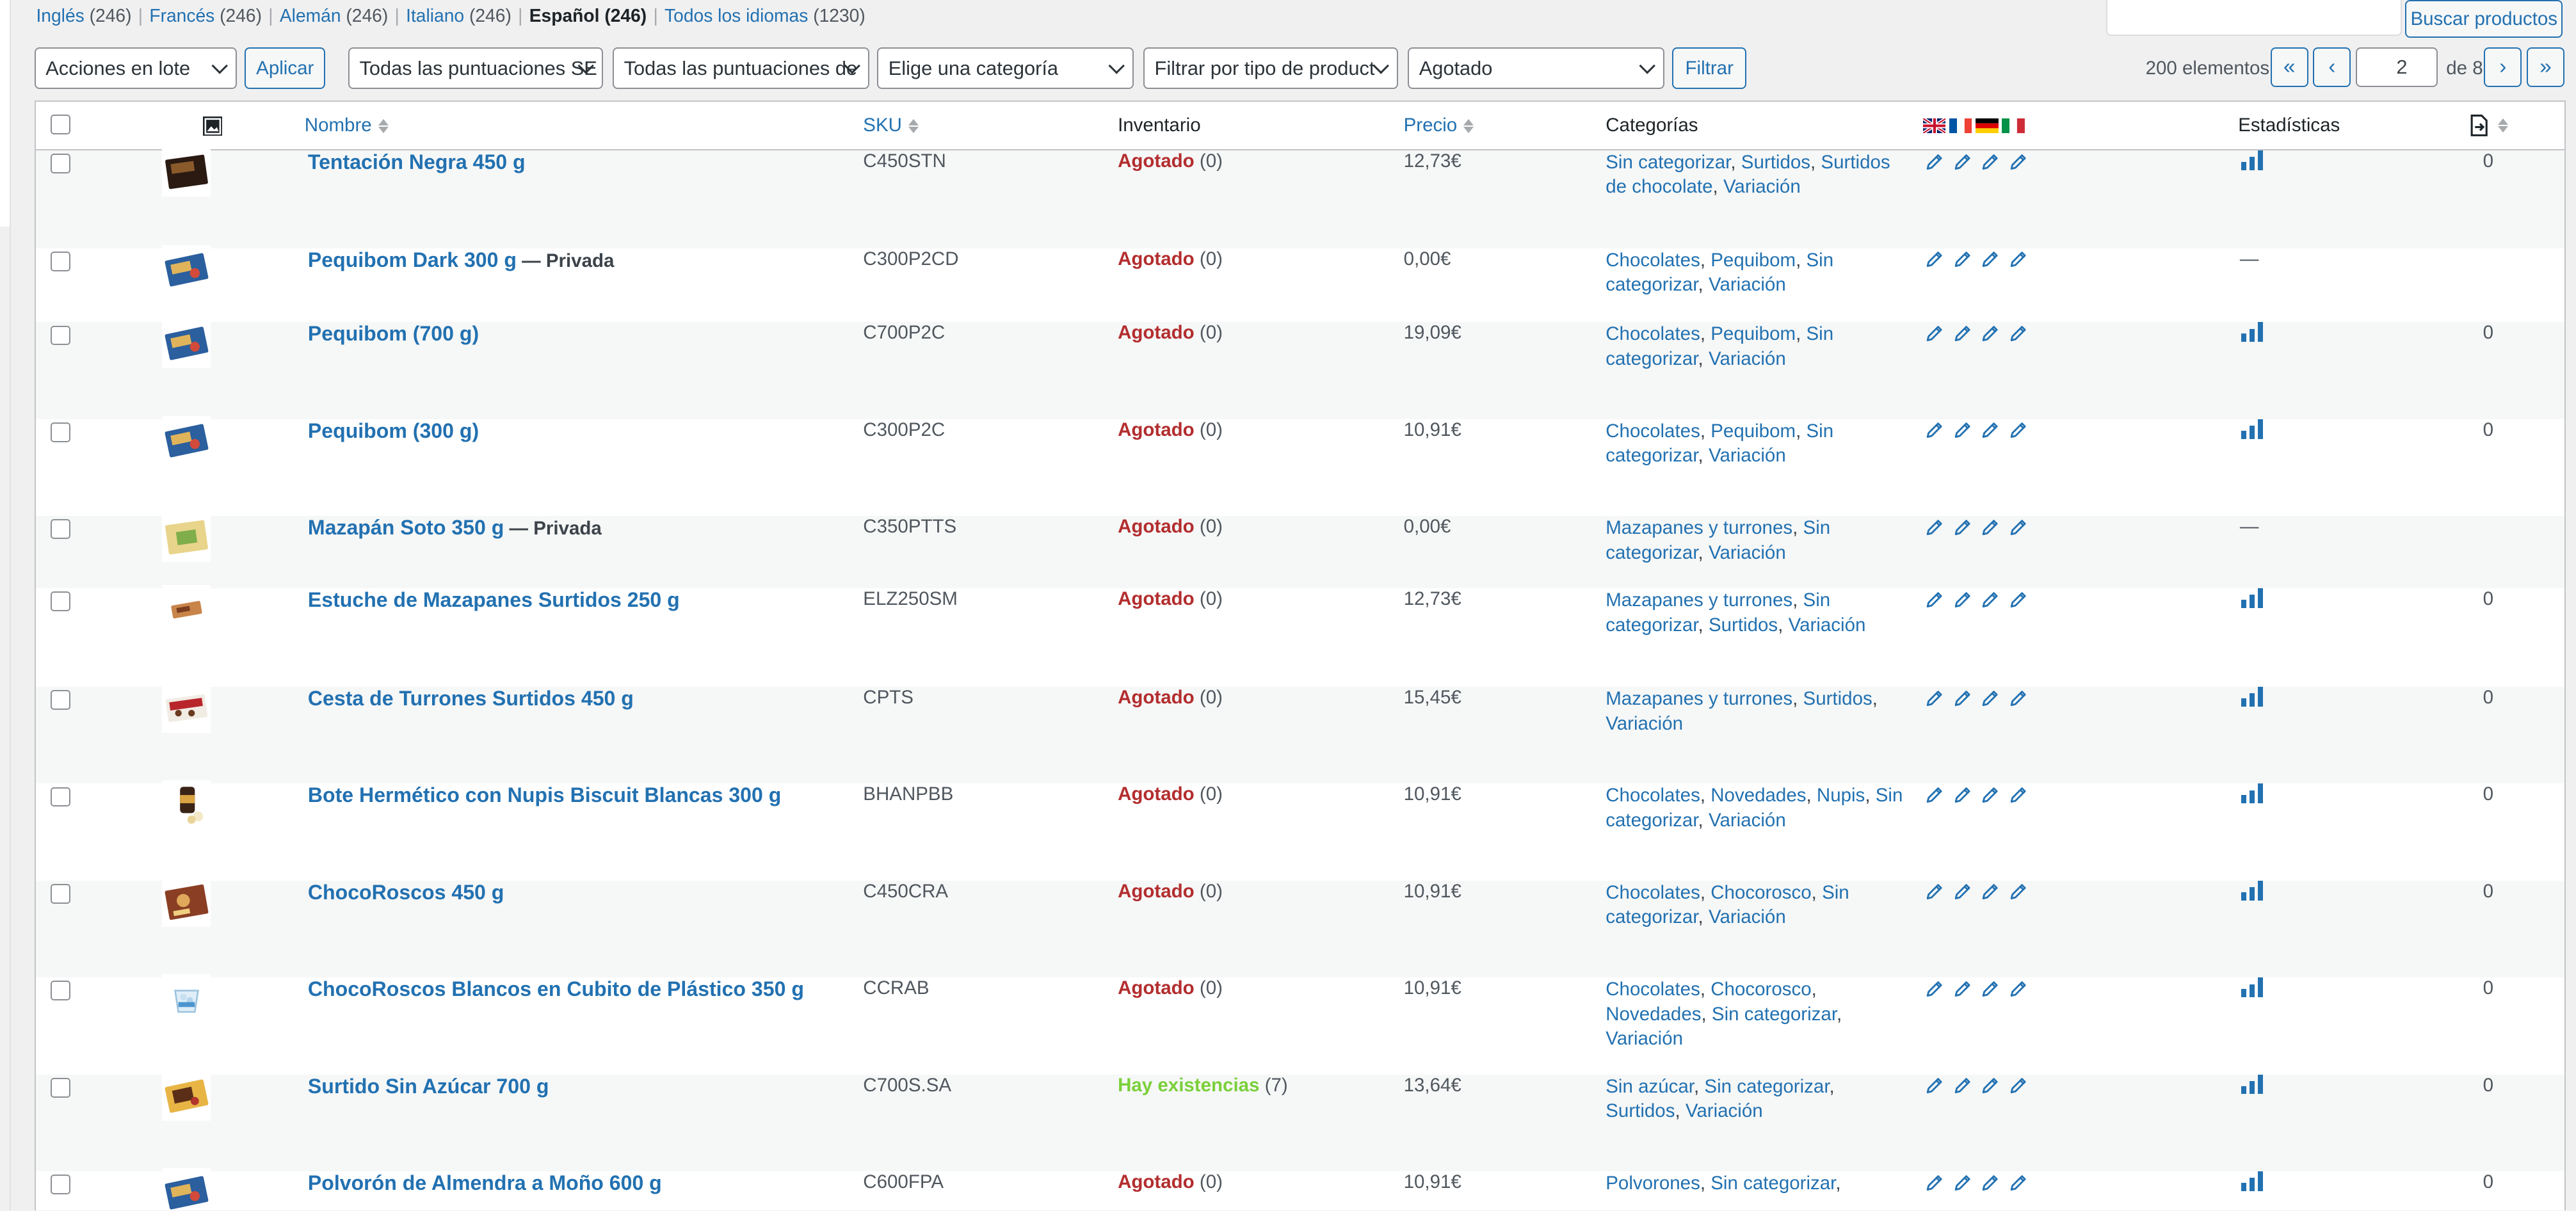 This screenshot has height=1211, width=2576. Describe the element at coordinates (2503, 67) in the screenshot. I see `next-page-button: ›` at that location.